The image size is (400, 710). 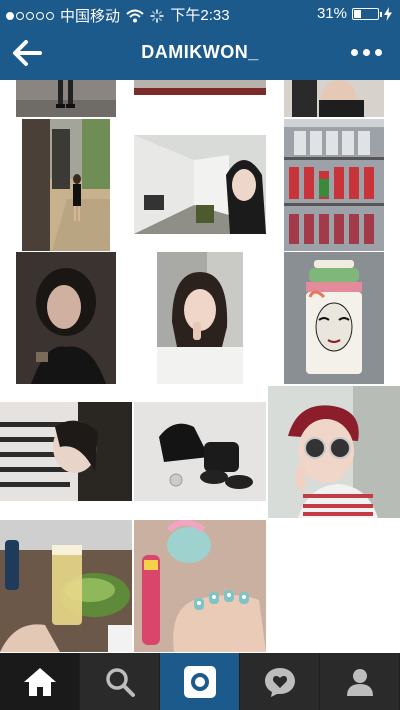 I want to click on status-right: 31%, so click(x=354, y=13).